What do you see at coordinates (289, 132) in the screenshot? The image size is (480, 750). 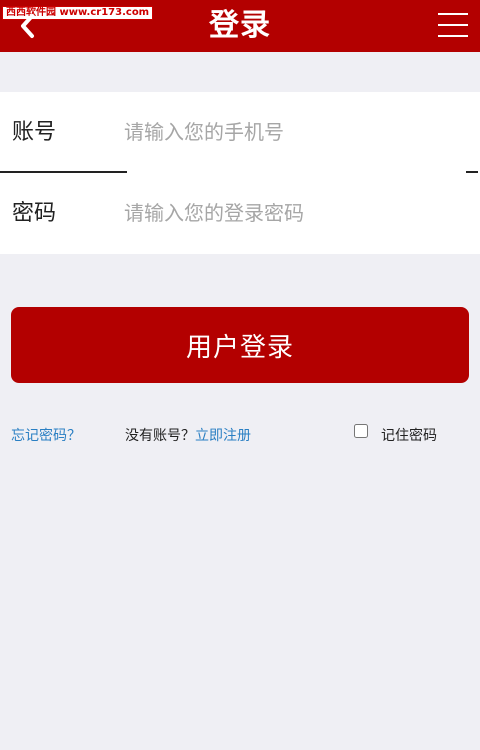 I see `account-input` at bounding box center [289, 132].